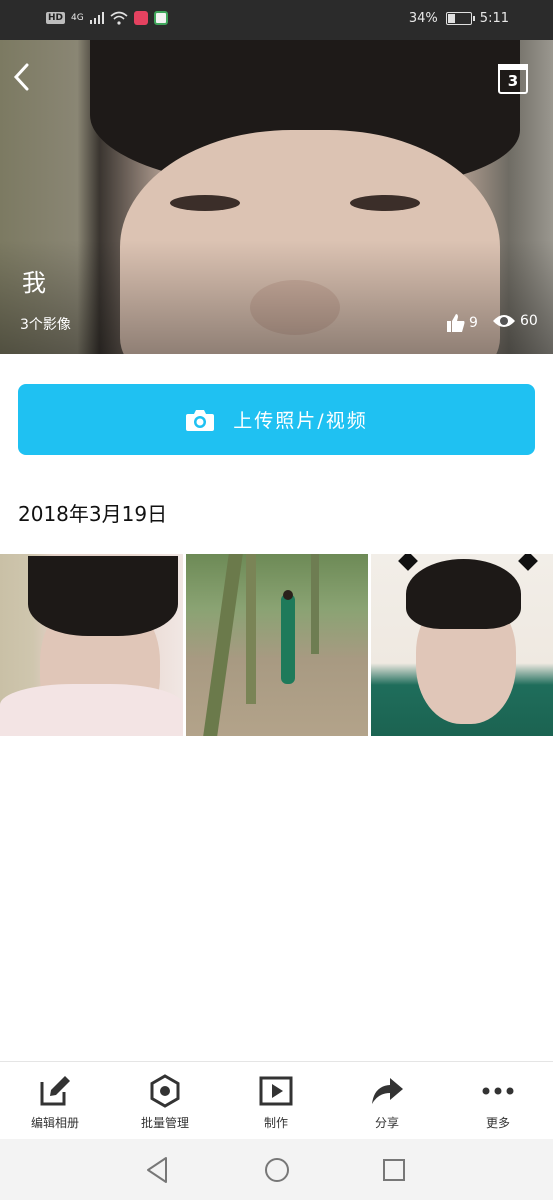 This screenshot has height=1200, width=553. What do you see at coordinates (96, 18) in the screenshot?
I see `signal-icon` at bounding box center [96, 18].